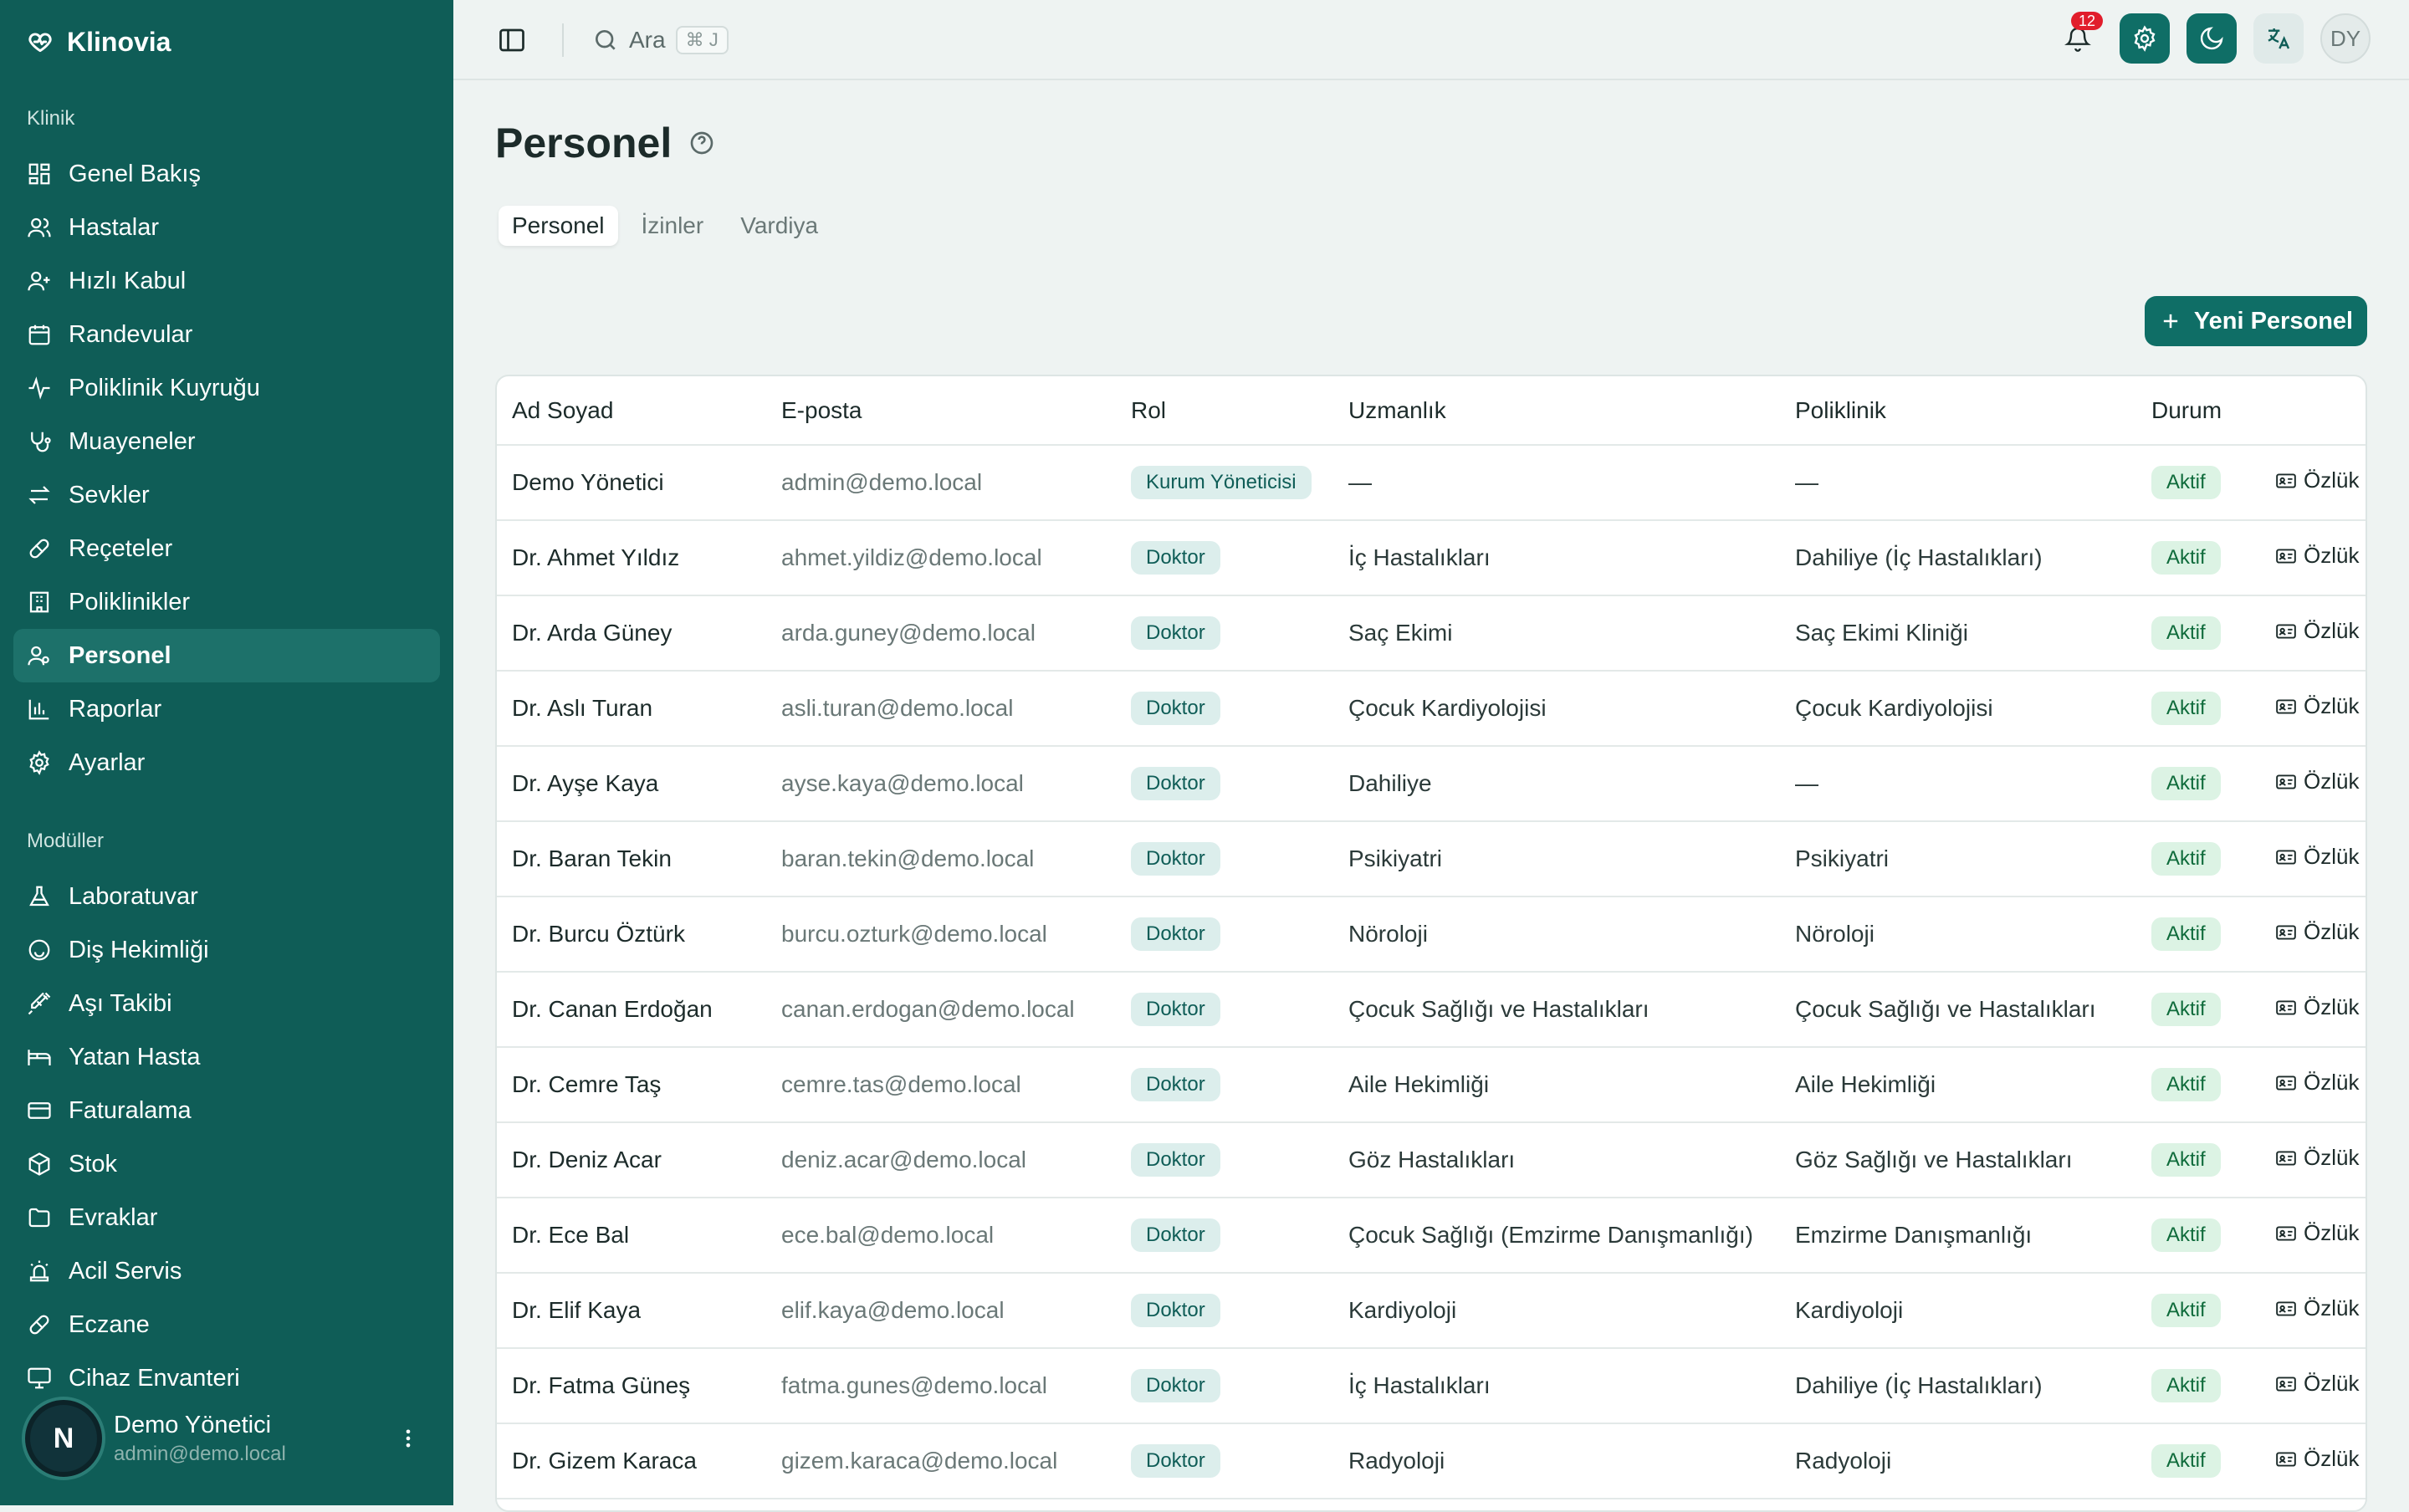 The image size is (2409, 1512). What do you see at coordinates (226, 334) in the screenshot?
I see `sidebar-item-randevular: Randevular` at bounding box center [226, 334].